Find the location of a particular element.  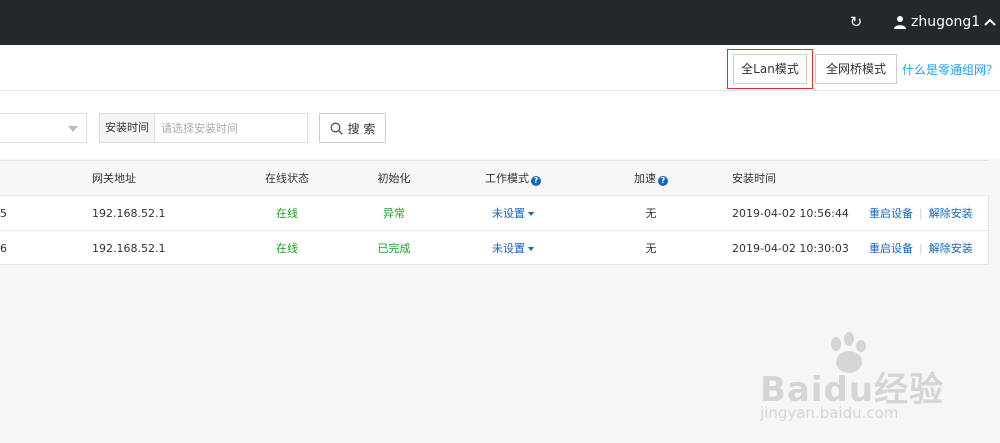

search-button: 搜 索 is located at coordinates (352, 128).